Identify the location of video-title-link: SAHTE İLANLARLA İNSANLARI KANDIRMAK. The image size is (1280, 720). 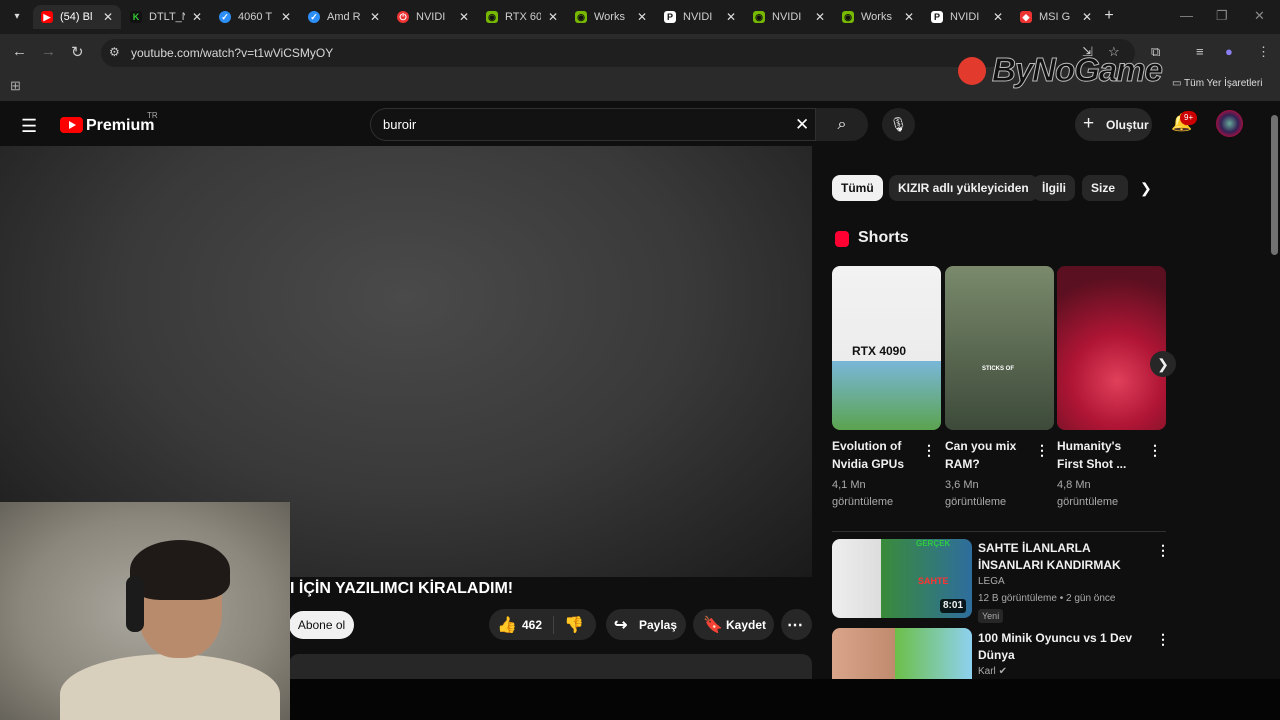
(1063, 557).